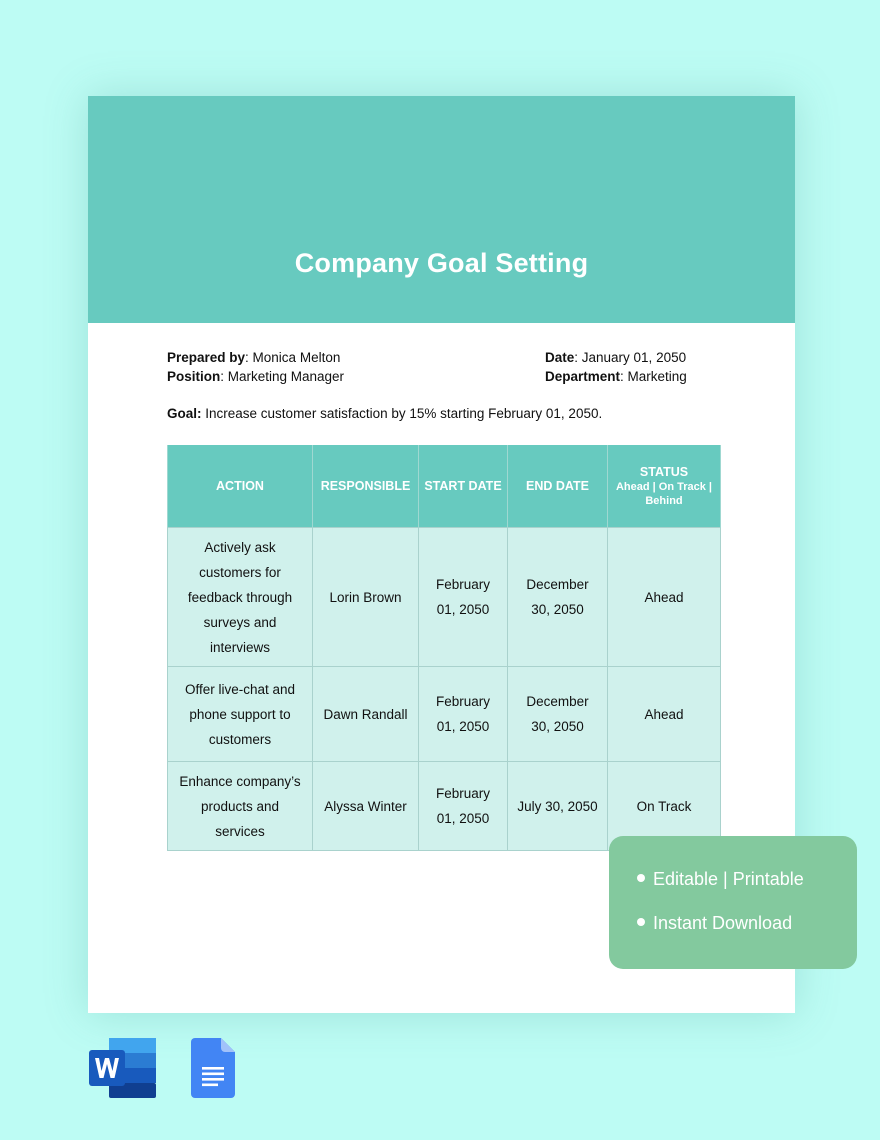 The image size is (880, 1140). Describe the element at coordinates (365, 486) in the screenshot. I see `header-responsible: RESPONSIBLE` at that location.